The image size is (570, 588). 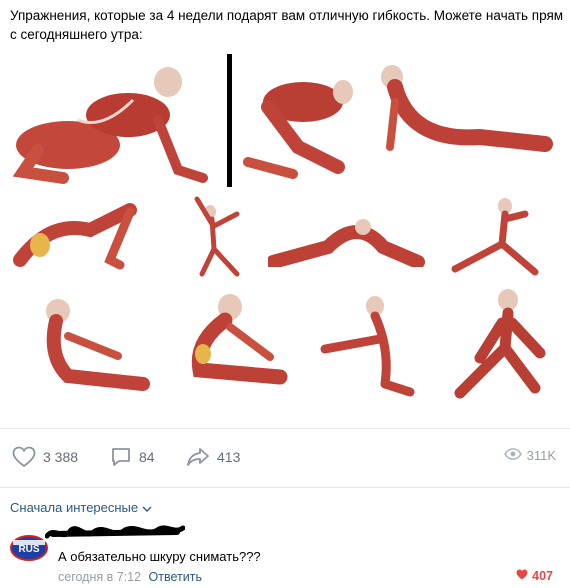 I want to click on comment-count: 84, so click(x=147, y=457).